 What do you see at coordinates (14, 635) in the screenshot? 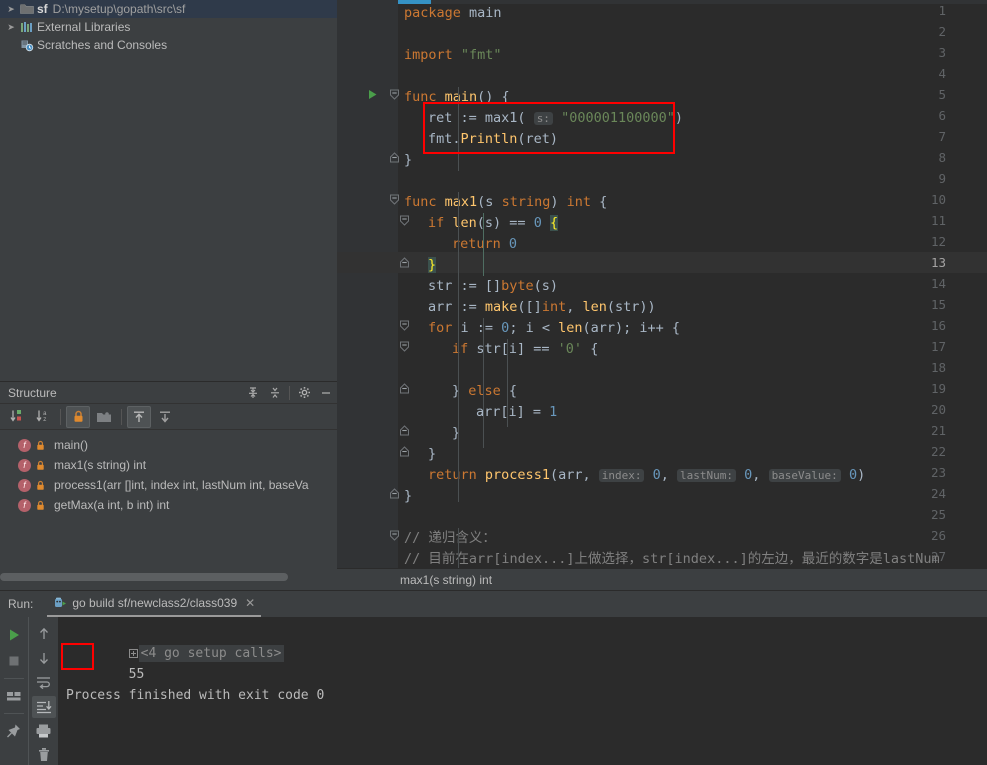
I see `rerun-icon` at bounding box center [14, 635].